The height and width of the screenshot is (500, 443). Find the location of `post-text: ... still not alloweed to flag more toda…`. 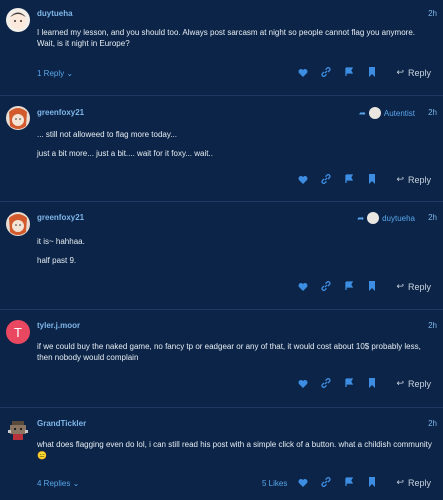

post-text: ... still not alloweed to flag more toda… is located at coordinates (107, 134).